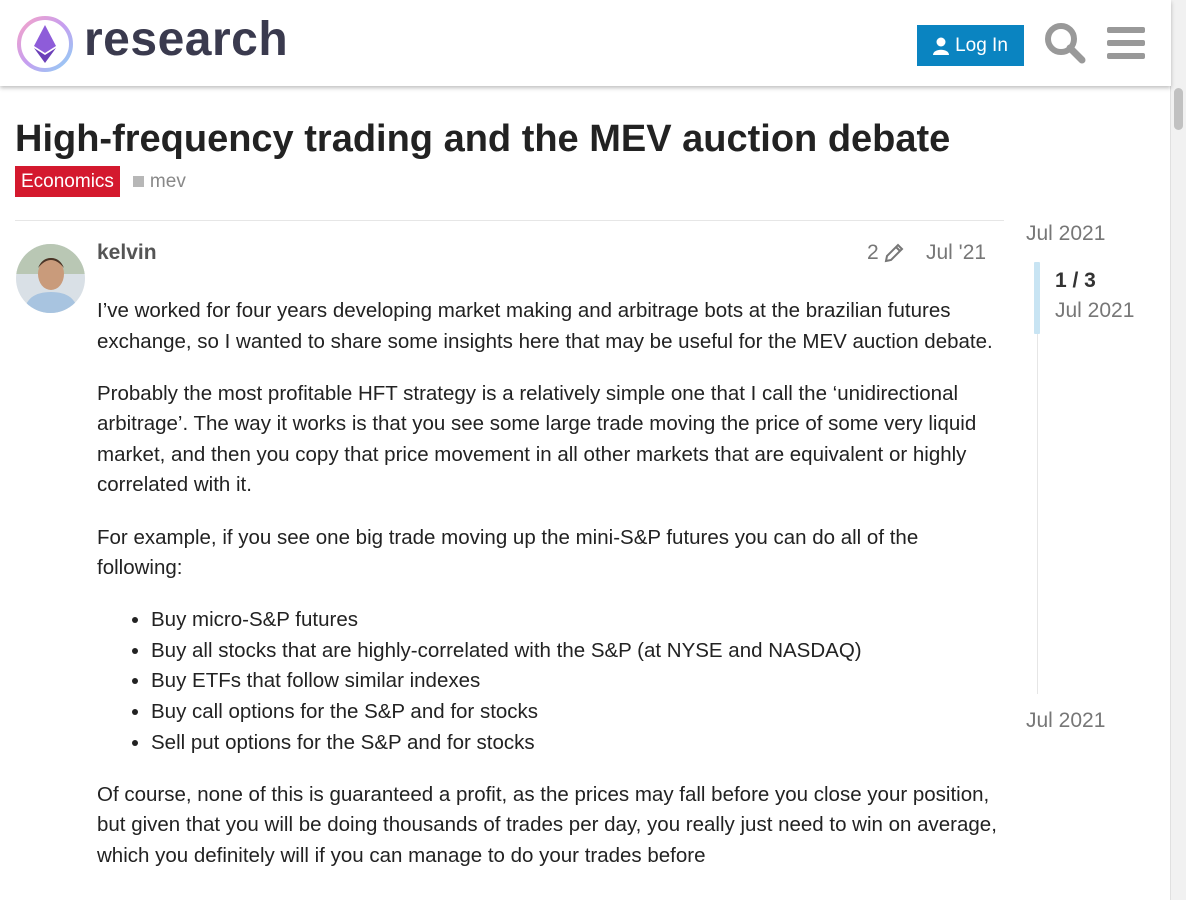 Image resolution: width=1186 pixels, height=900 pixels. What do you see at coordinates (585, 43) in the screenshot?
I see `site-header: research Log In` at bounding box center [585, 43].